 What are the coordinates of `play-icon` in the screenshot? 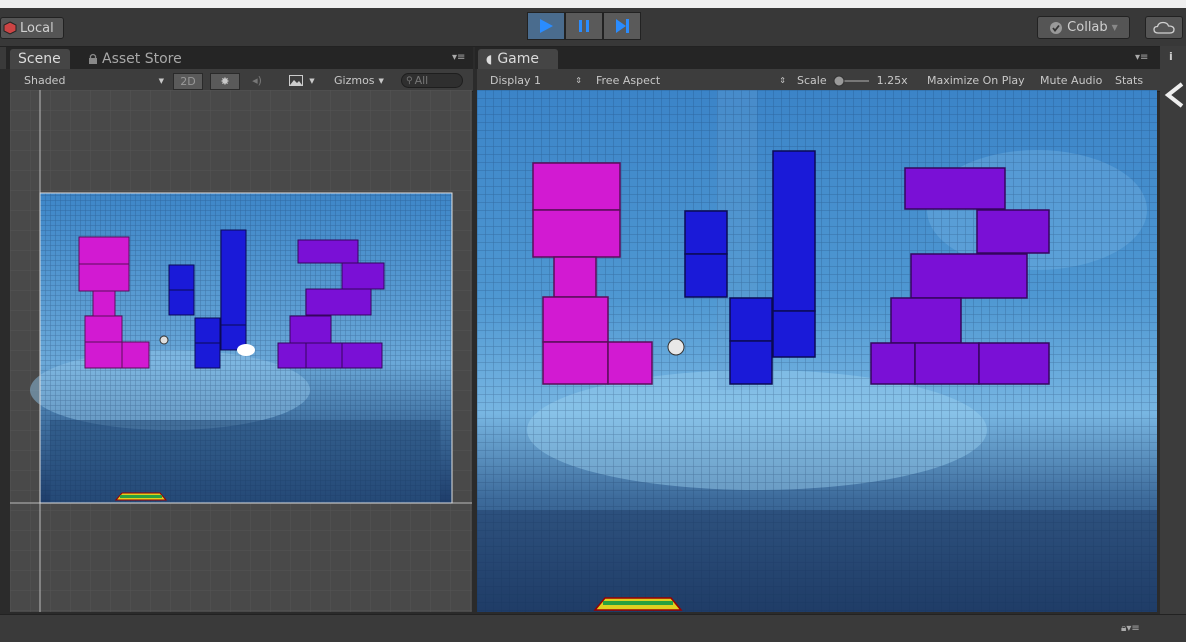 It's located at (546, 26).